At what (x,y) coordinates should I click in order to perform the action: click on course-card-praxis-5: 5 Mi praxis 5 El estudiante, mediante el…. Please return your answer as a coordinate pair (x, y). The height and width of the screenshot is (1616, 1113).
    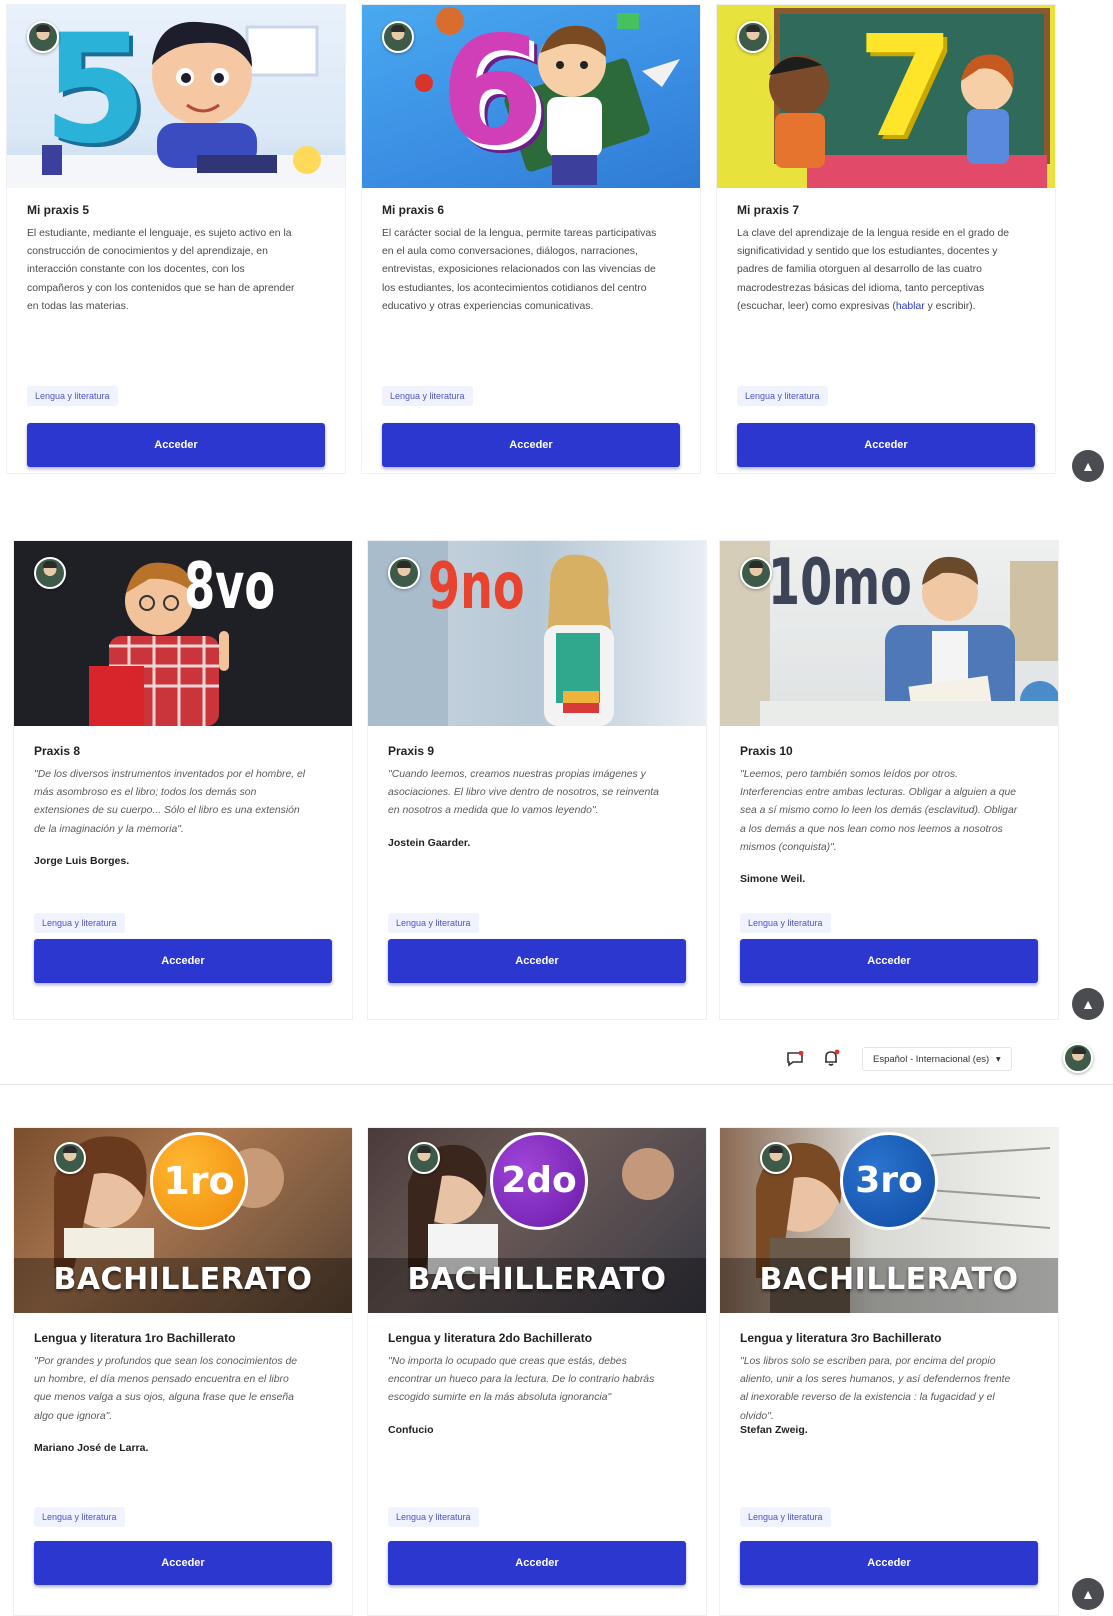
    Looking at the image, I should click on (176, 239).